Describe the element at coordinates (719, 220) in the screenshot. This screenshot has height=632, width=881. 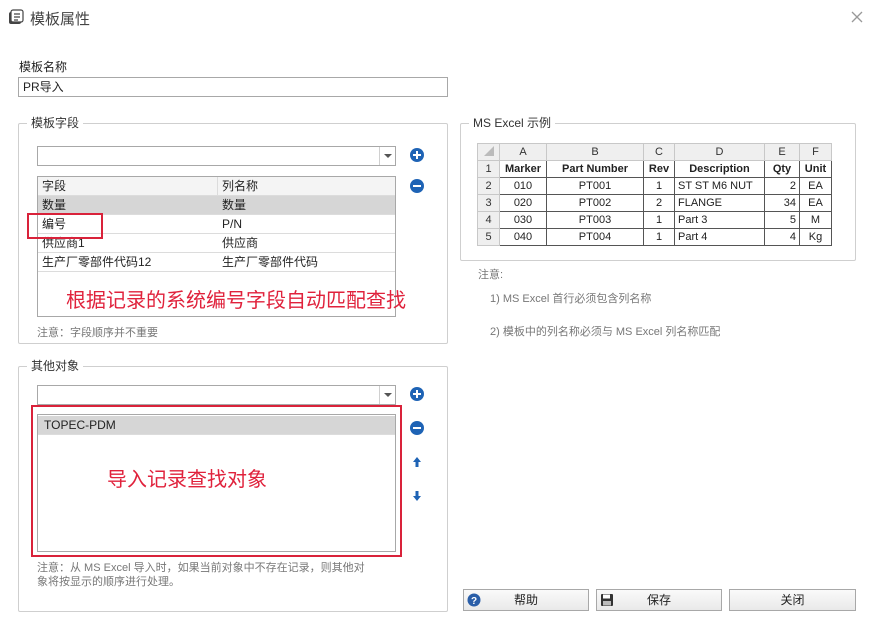
I see `data-cell: Part 3` at that location.